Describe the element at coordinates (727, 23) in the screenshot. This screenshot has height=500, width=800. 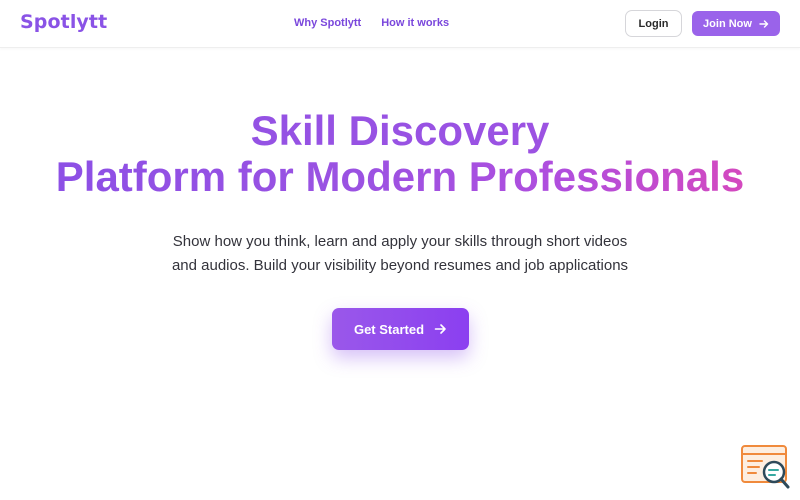
I see `join-now-button-label: Join Now` at that location.